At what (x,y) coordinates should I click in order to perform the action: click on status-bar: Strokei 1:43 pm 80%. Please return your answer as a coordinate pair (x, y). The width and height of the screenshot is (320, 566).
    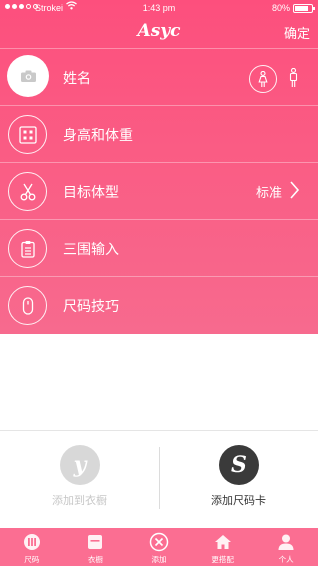
    Looking at the image, I should click on (159, 8).